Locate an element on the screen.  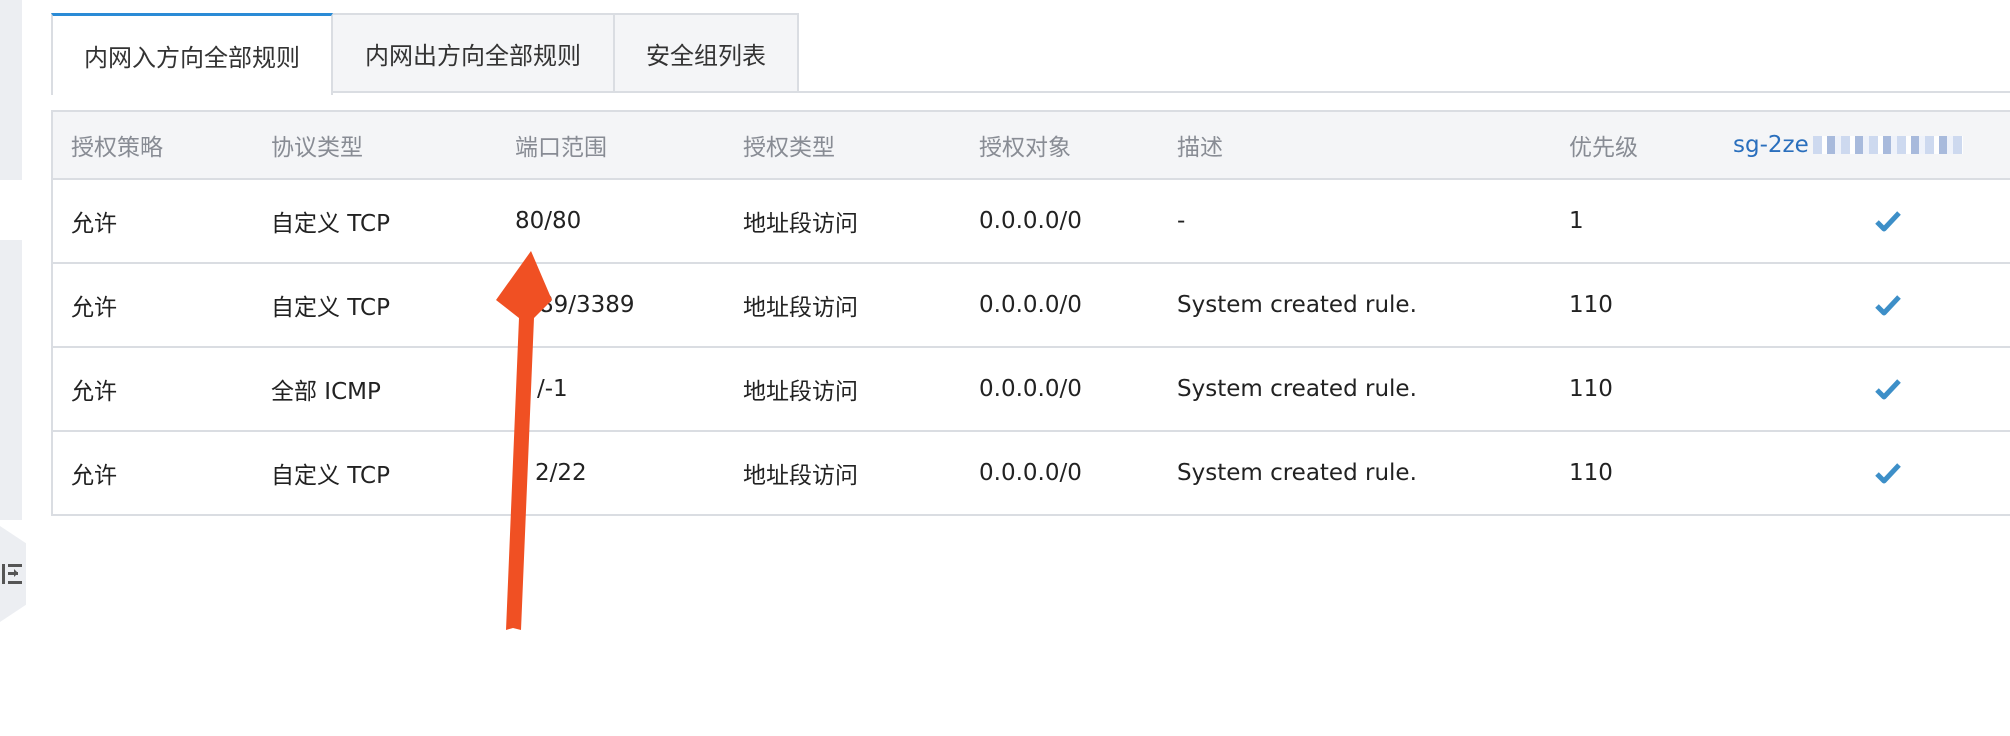
table-header: 授权策略 协议类型 端口范围 授权类型 授权对象 描述 优先级 sg-2ze is located at coordinates (1031, 146).